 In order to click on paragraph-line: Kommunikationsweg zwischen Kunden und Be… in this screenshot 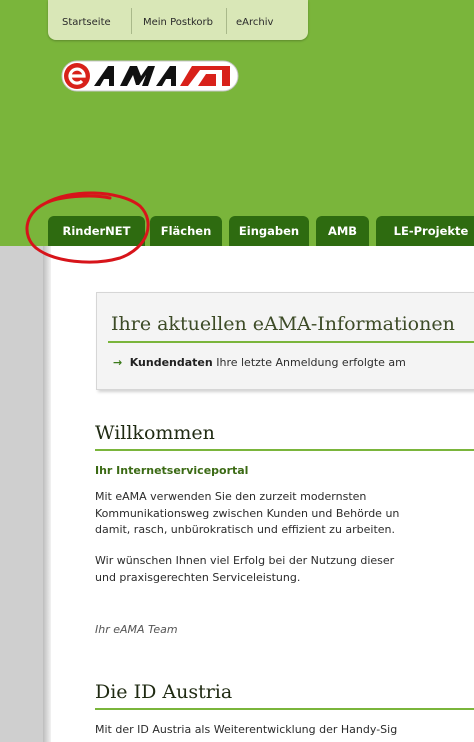, I will do `click(247, 513)`.